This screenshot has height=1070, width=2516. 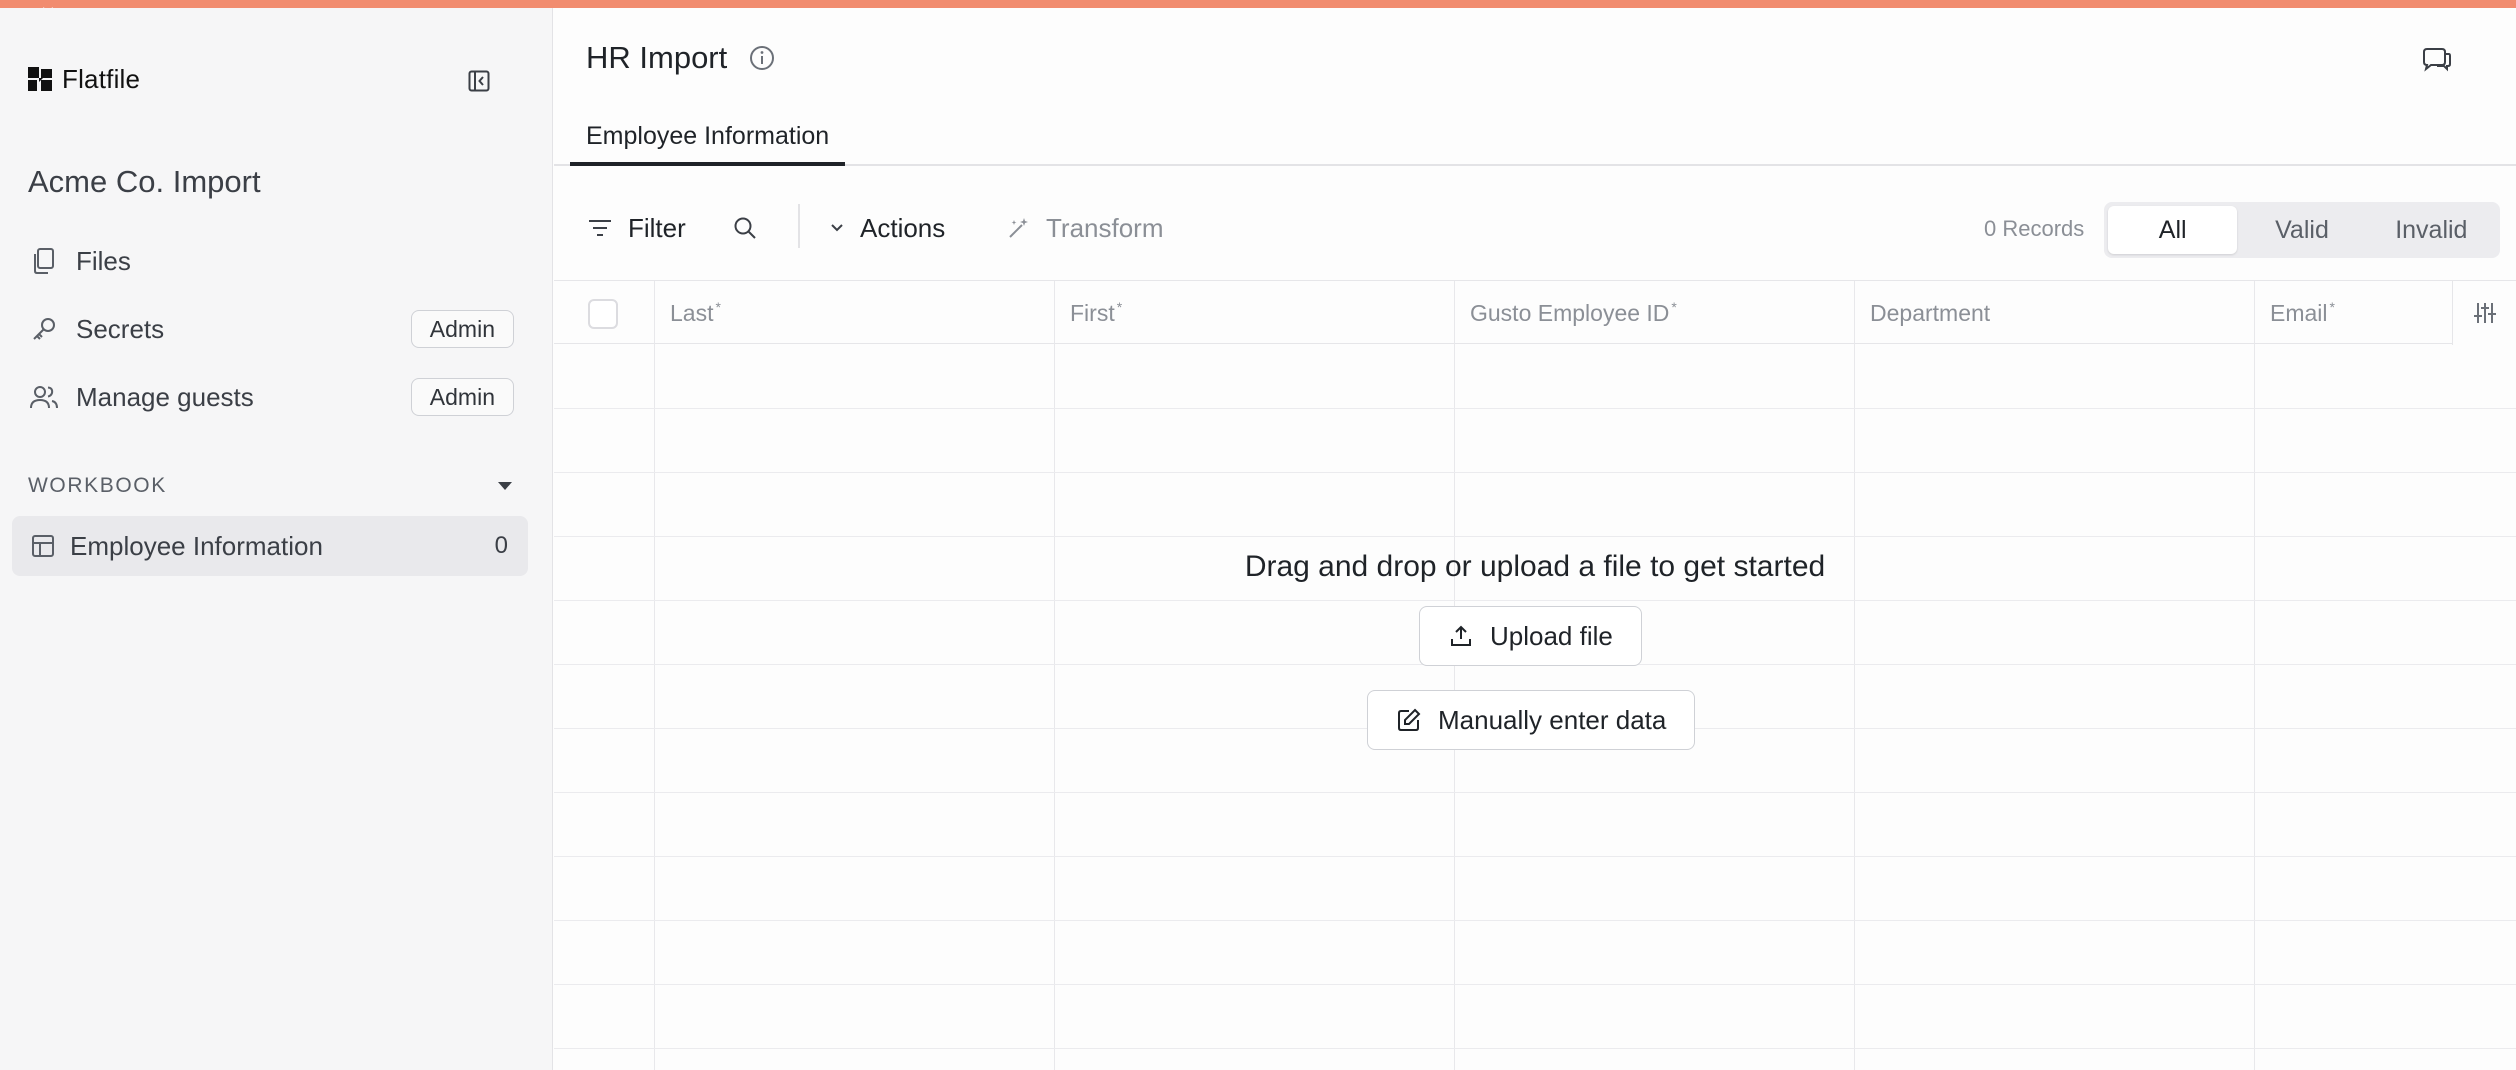 What do you see at coordinates (2299, 312) in the screenshot?
I see `column-header-label: Email` at bounding box center [2299, 312].